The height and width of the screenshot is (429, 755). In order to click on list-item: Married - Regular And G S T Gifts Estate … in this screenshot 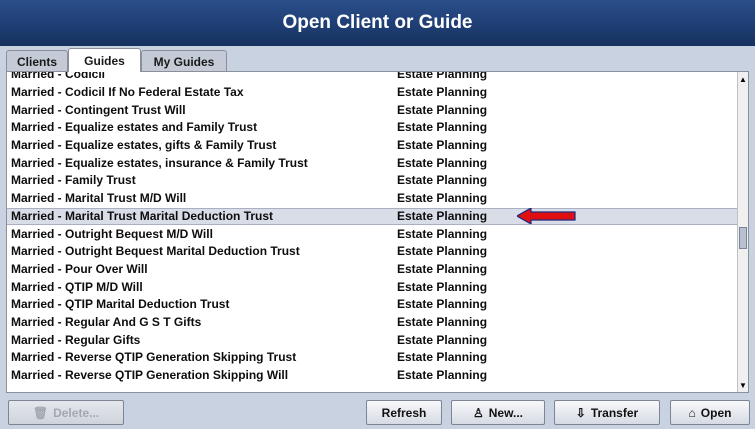, I will do `click(373, 323)`.